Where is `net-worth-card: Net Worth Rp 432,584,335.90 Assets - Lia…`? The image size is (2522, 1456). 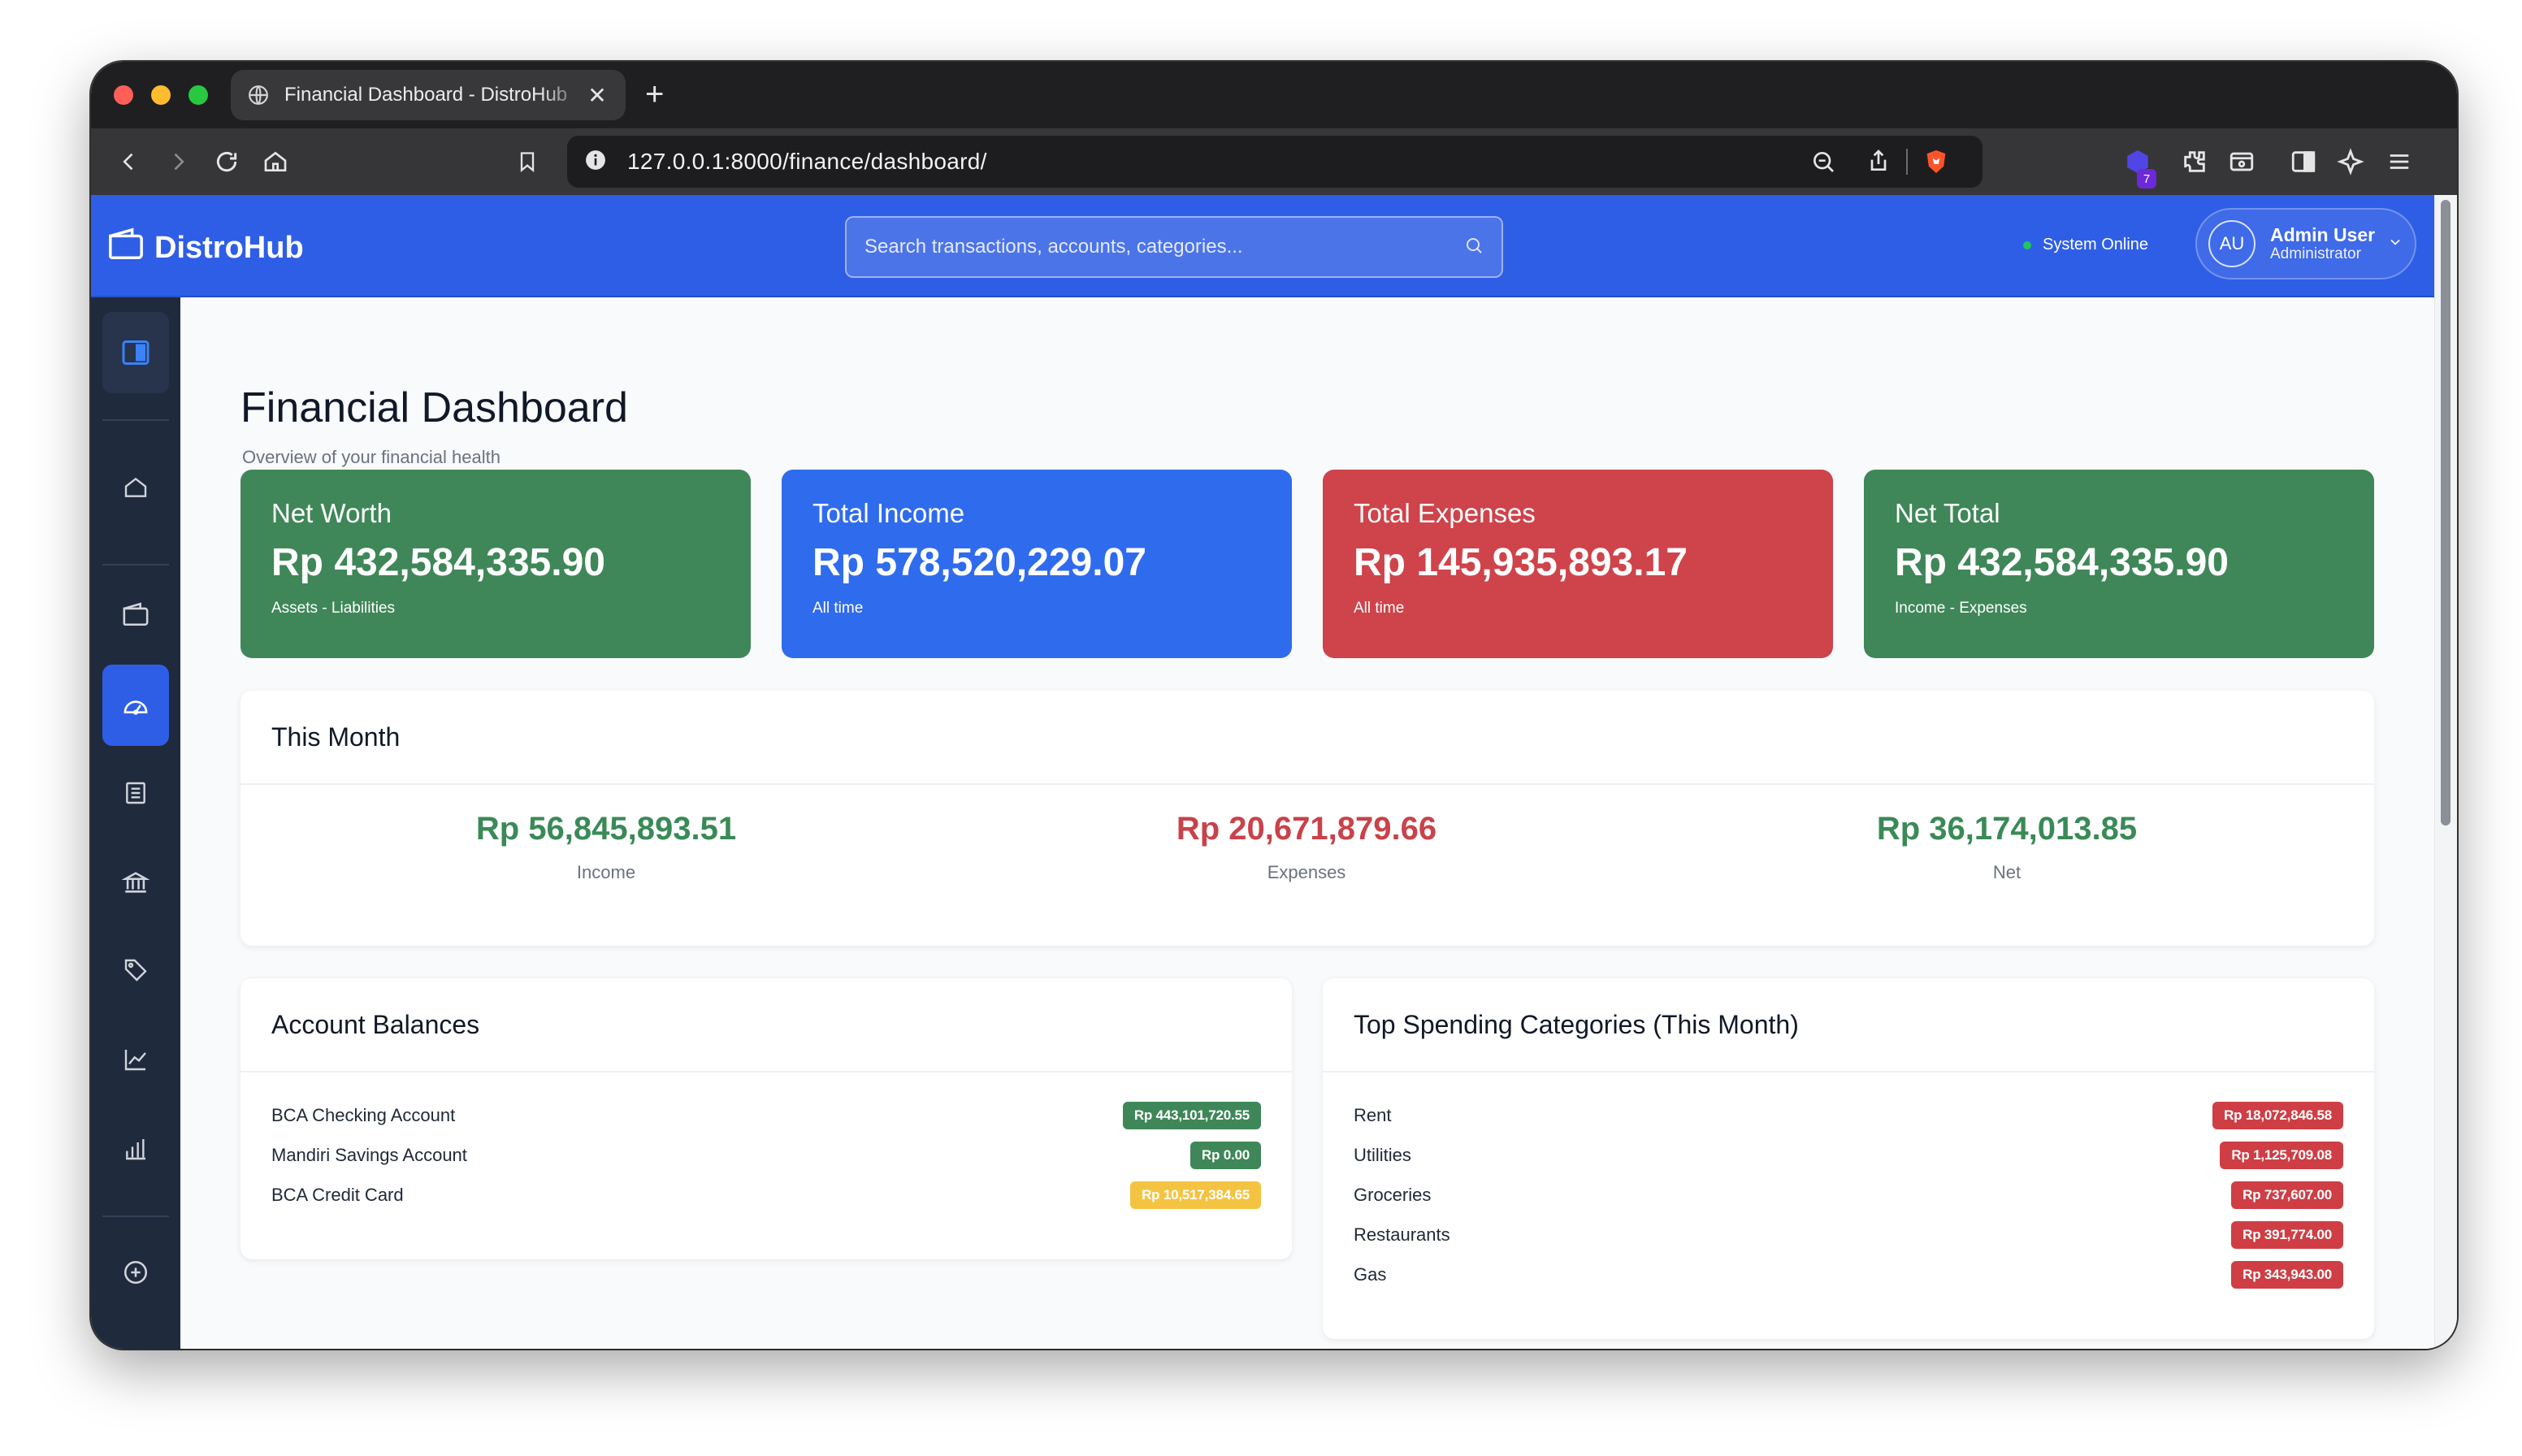 net-worth-card: Net Worth Rp 432,584,335.90 Assets - Lia… is located at coordinates (496, 564).